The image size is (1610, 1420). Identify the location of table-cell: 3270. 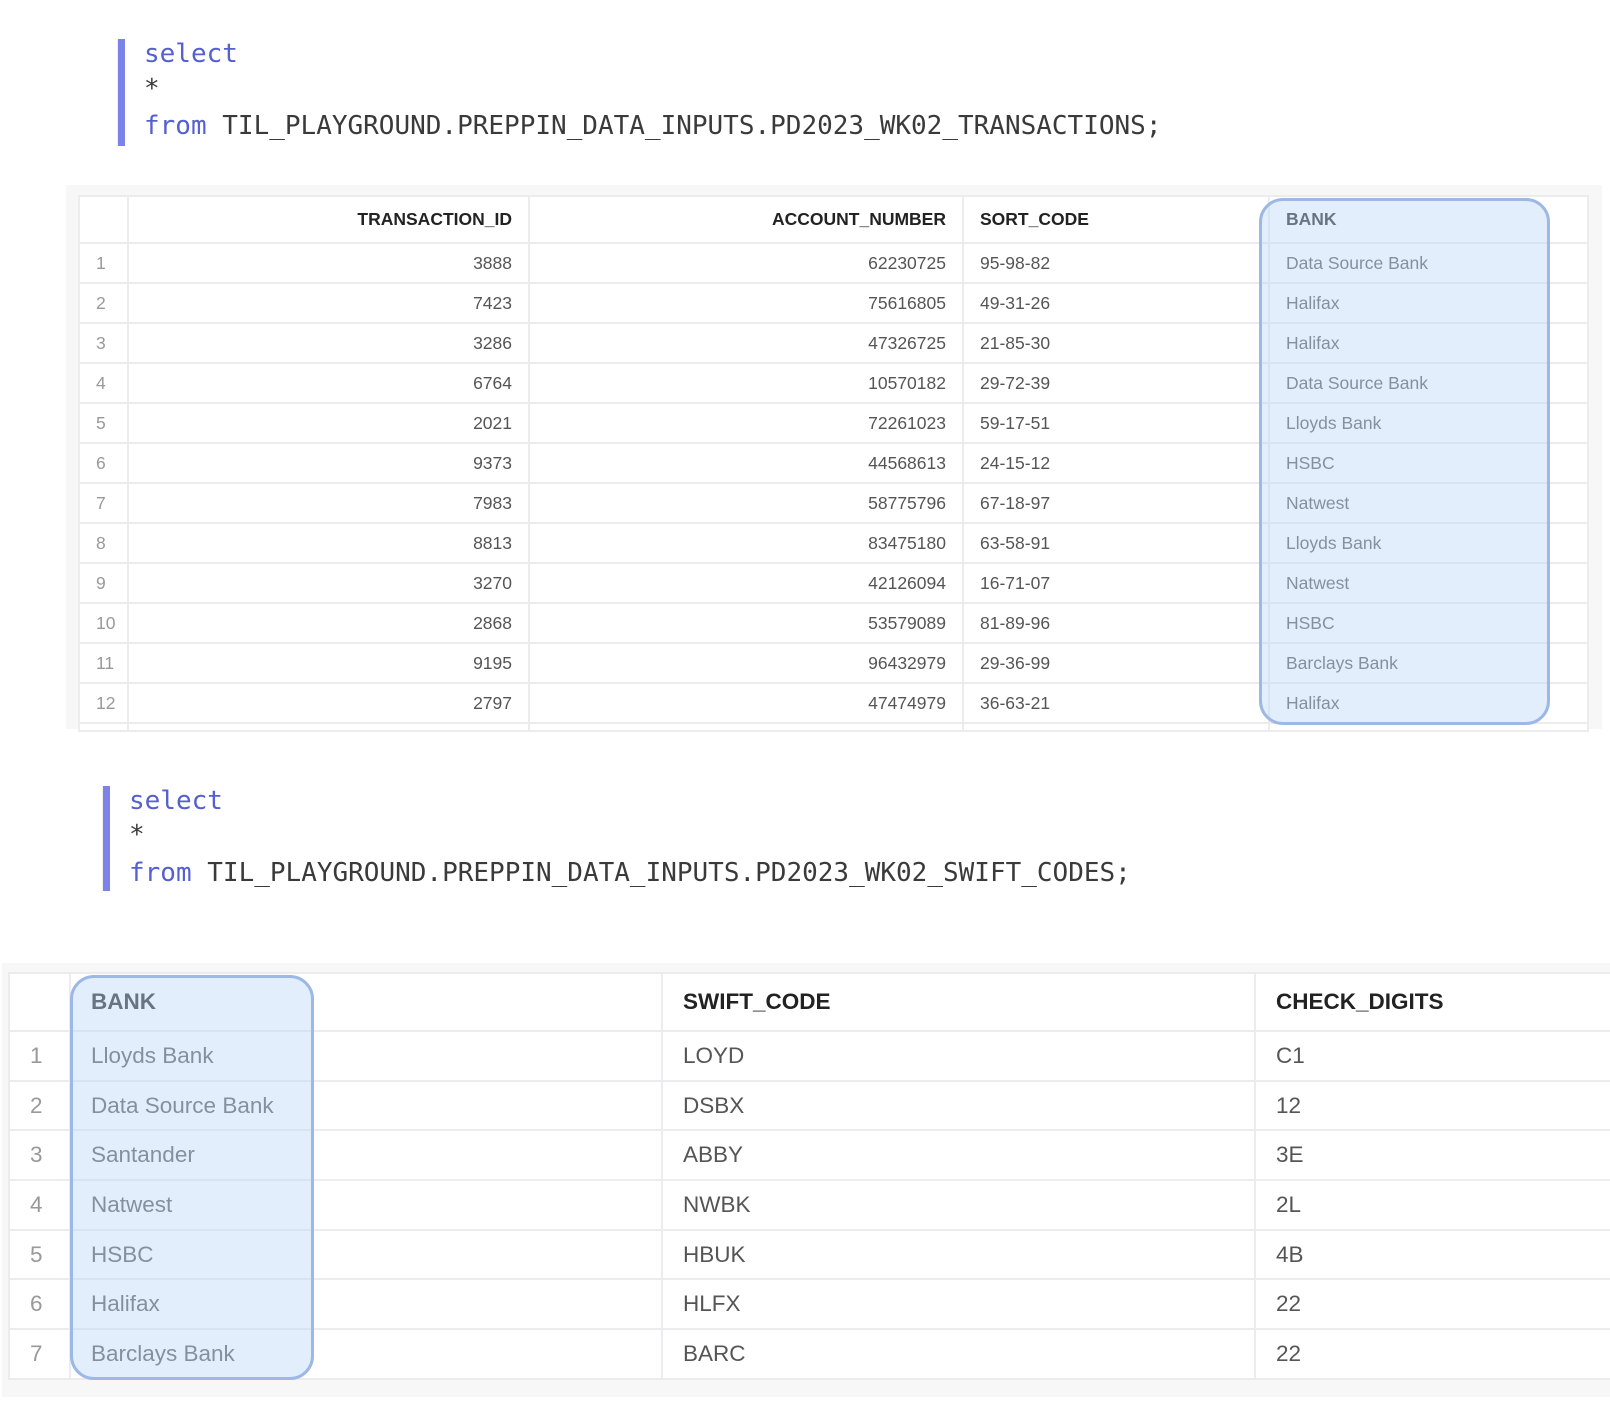
(328, 583).